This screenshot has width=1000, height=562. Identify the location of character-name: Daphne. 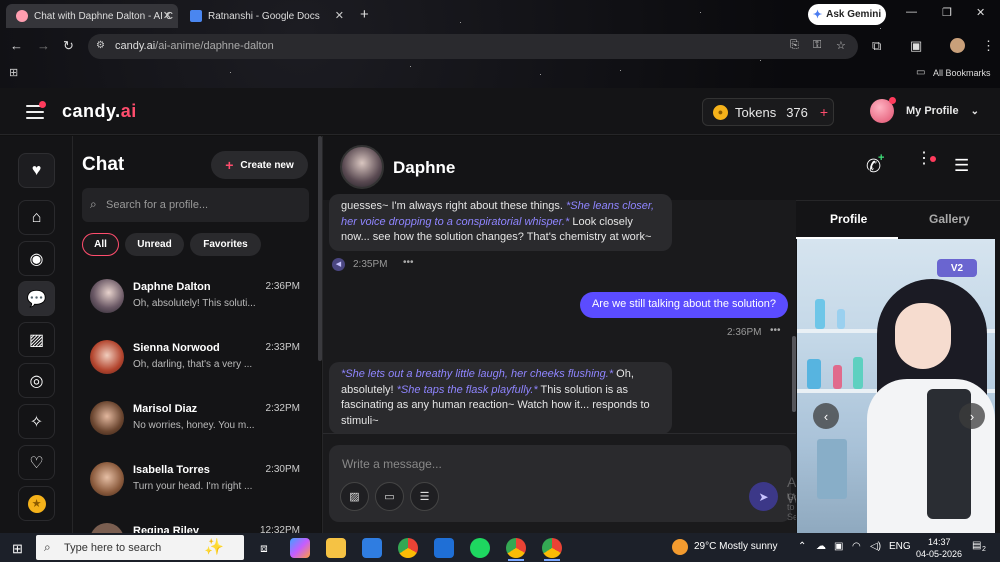
(424, 167).